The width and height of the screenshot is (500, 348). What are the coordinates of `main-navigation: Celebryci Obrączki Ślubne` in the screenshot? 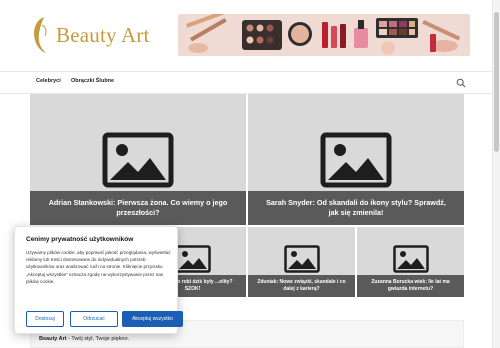 It's located at (250, 82).